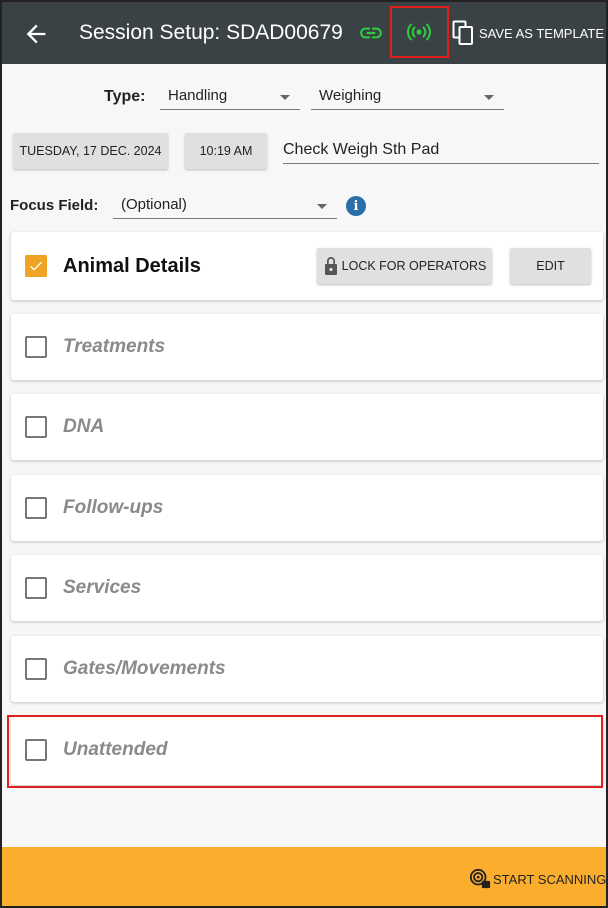  I want to click on date-button: TUESDAY, 17 DEC. 2024, so click(90, 151).